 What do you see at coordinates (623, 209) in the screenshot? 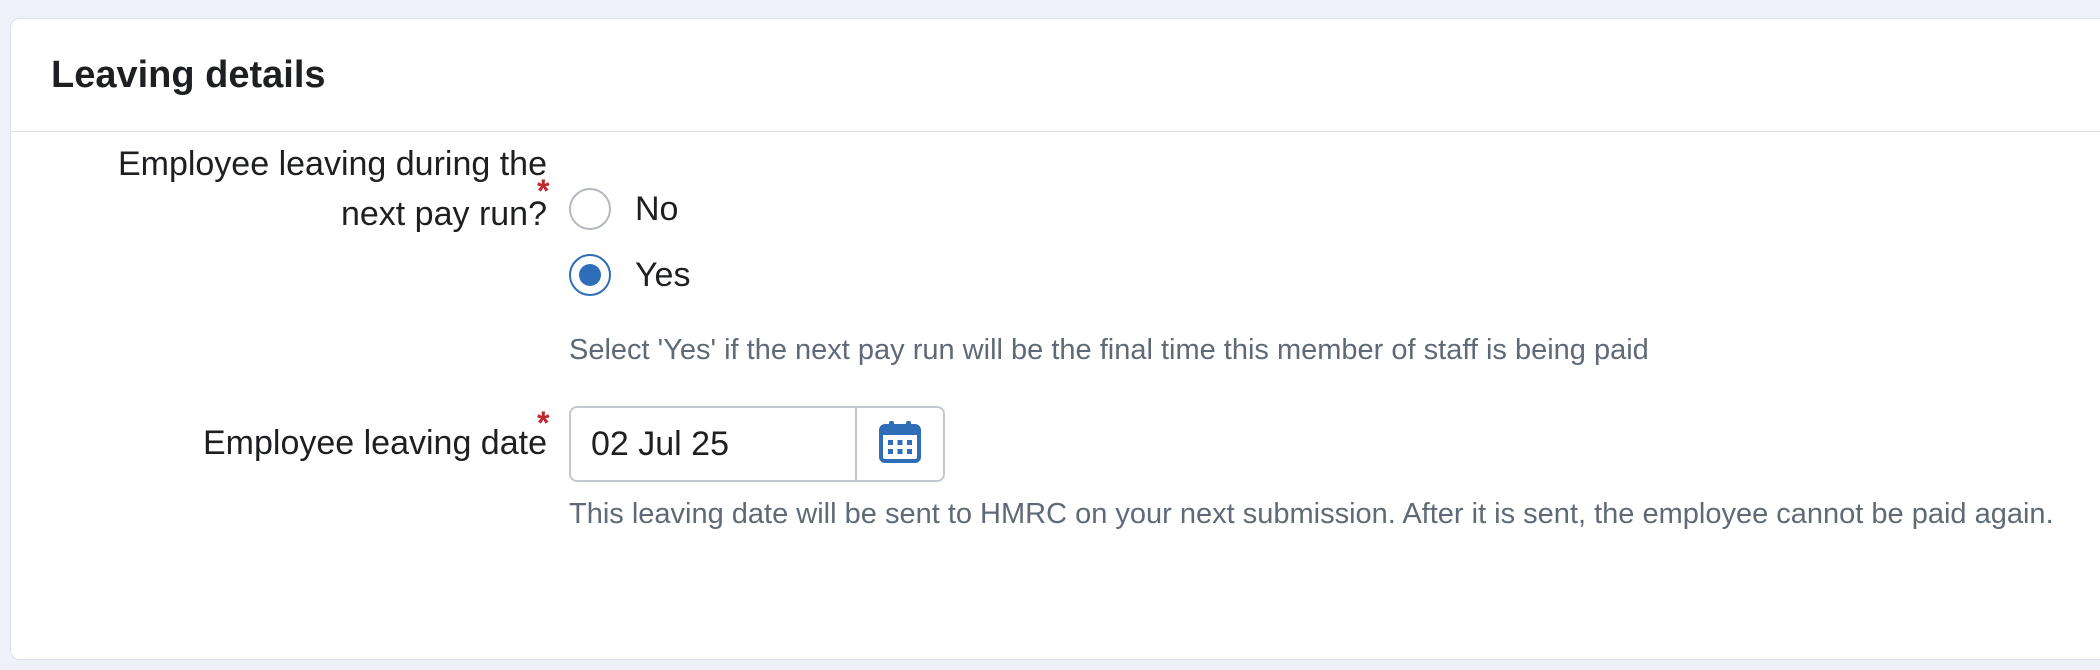
I see `radio-option-no: No` at bounding box center [623, 209].